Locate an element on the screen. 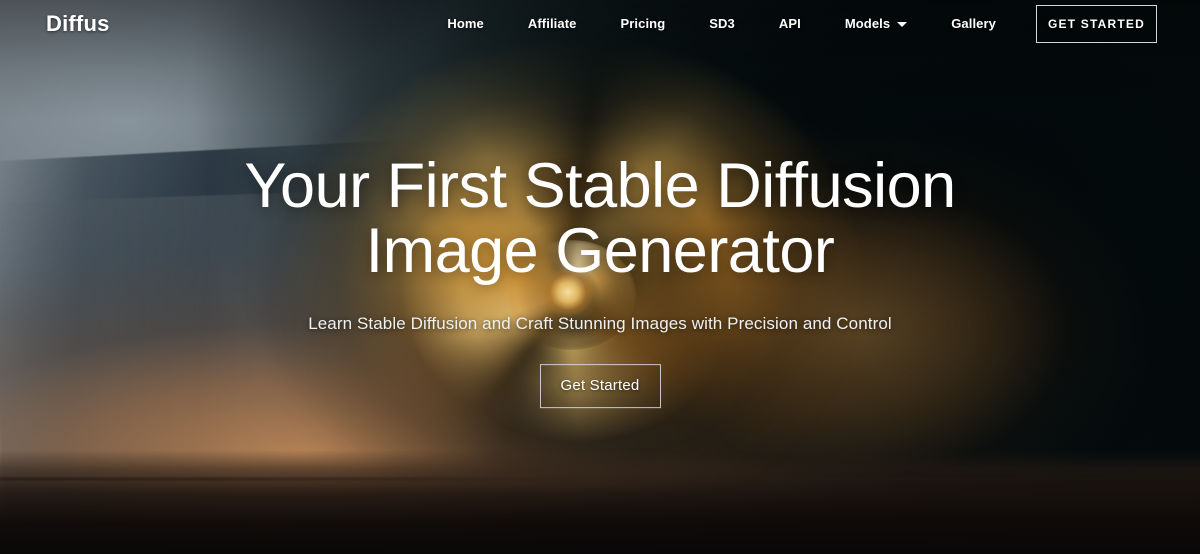 The image size is (1200, 554). nav-item-label: SD3 is located at coordinates (722, 23).